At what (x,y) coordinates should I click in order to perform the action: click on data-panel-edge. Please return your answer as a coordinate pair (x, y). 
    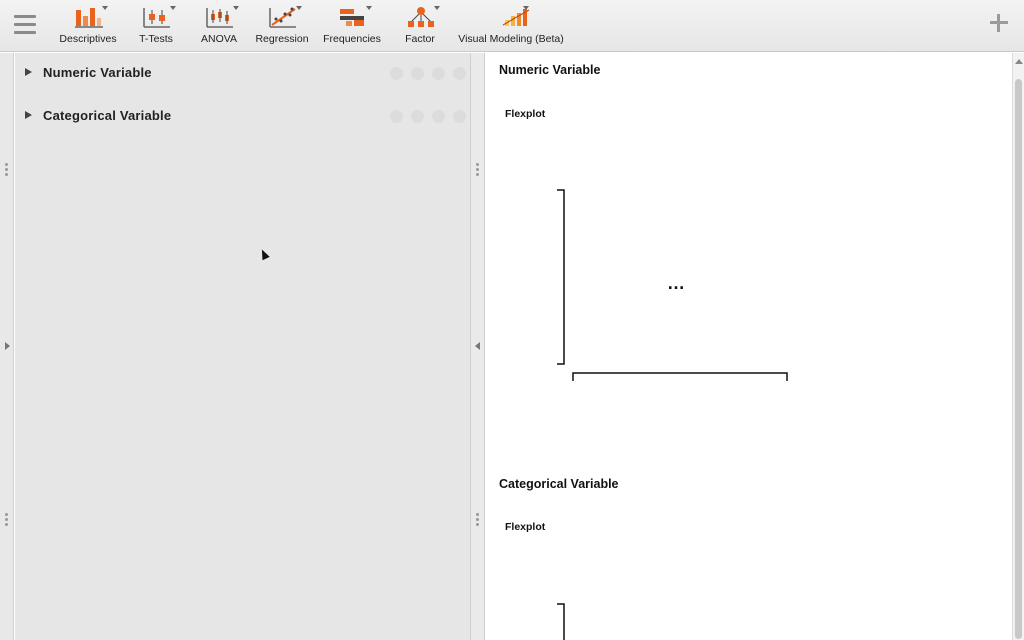
    Looking at the image, I should click on (7, 346).